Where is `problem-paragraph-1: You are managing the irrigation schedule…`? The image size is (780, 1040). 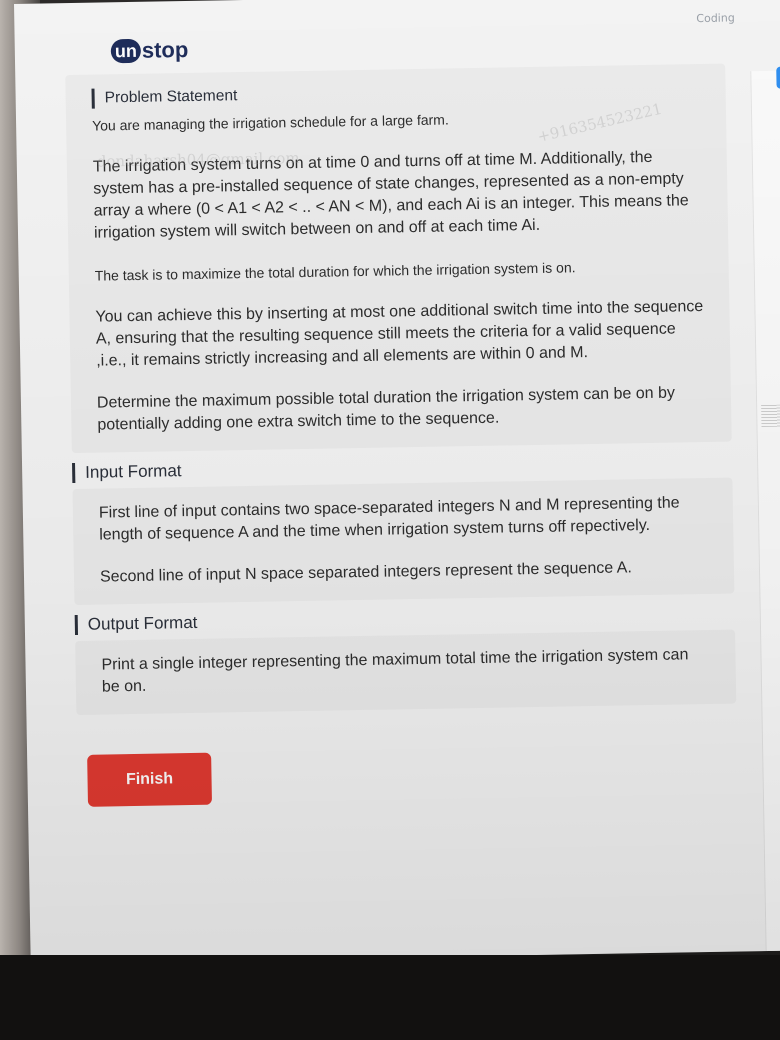
problem-paragraph-1: You are managing the irrigation schedule… is located at coordinates (270, 122).